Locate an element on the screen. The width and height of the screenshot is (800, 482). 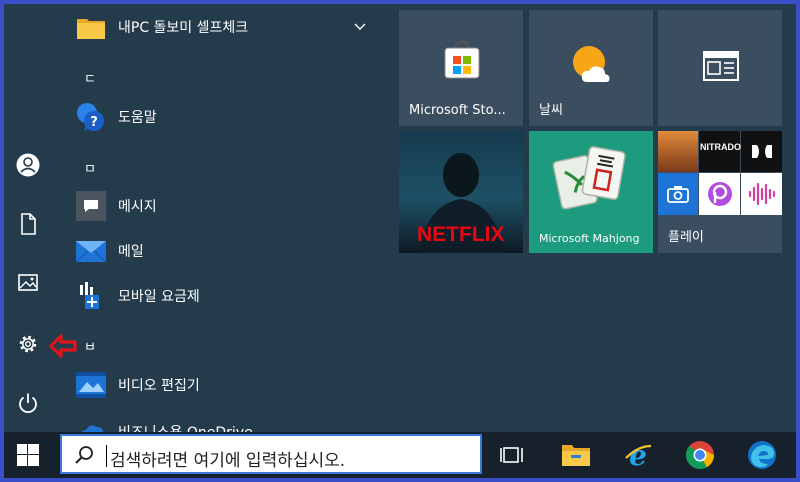
pictures-icon is located at coordinates (28, 282).